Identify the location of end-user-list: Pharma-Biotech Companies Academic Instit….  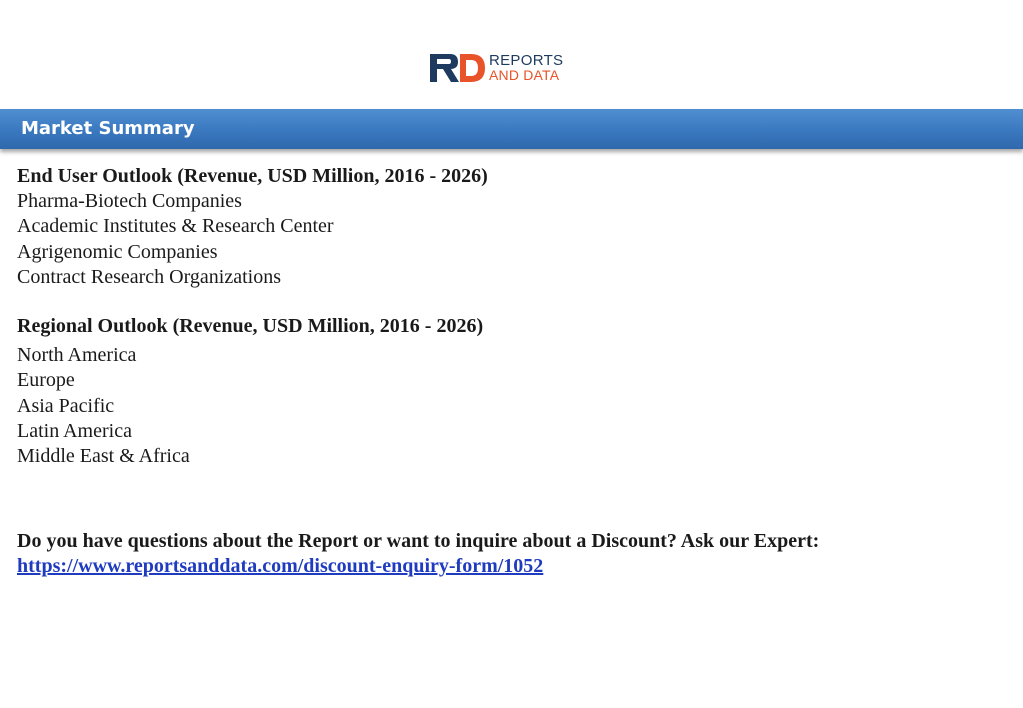
(512, 239).